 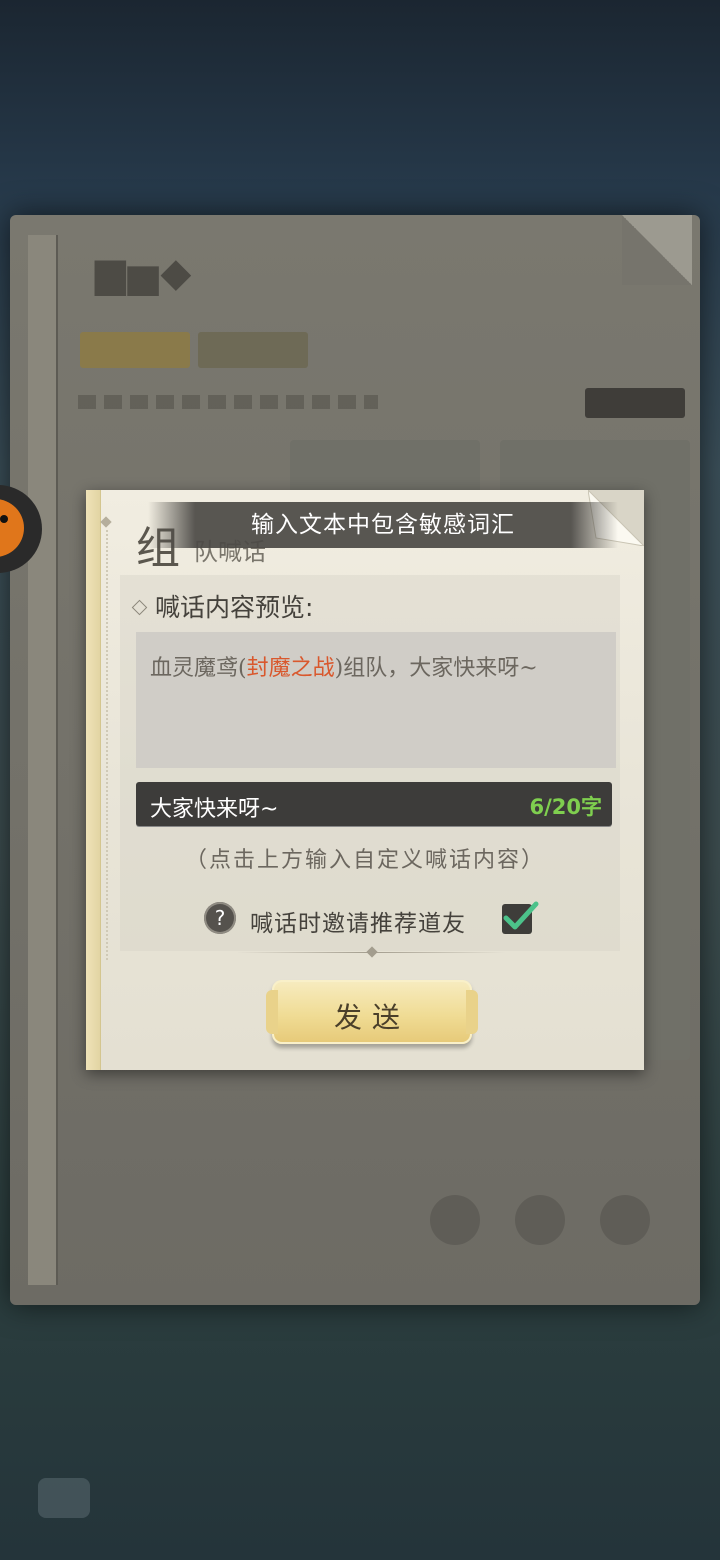 What do you see at coordinates (565, 807) in the screenshot?
I see `char-counter: 6/20字` at bounding box center [565, 807].